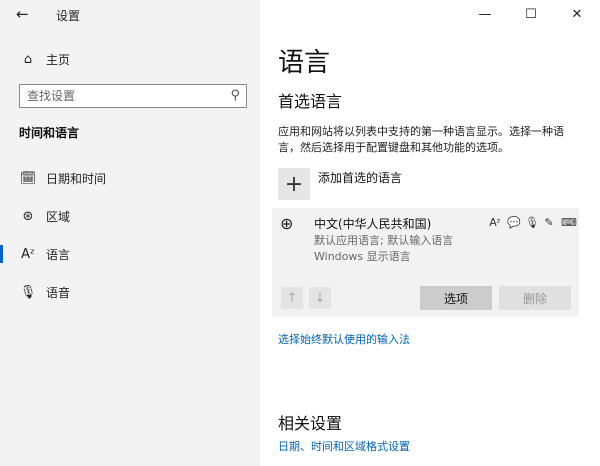 The width and height of the screenshot is (600, 466). What do you see at coordinates (130, 178) in the screenshot?
I see `sidebar-item-date-time: 🗓 日期和时间` at bounding box center [130, 178].